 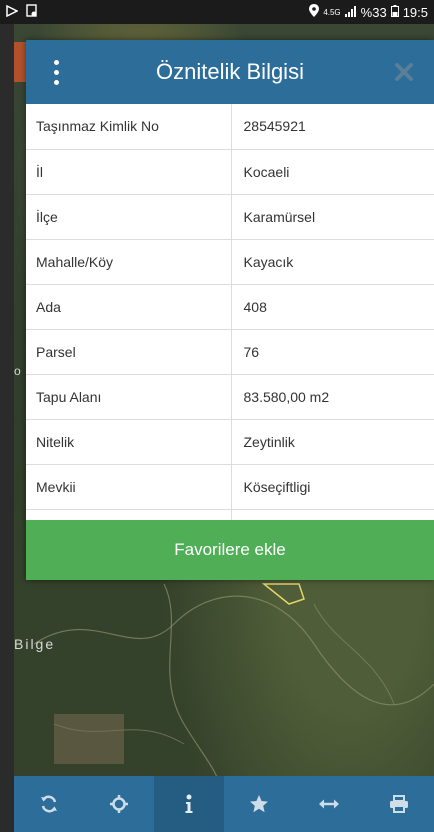 What do you see at coordinates (332, 352) in the screenshot?
I see `attribute-value: 76` at bounding box center [332, 352].